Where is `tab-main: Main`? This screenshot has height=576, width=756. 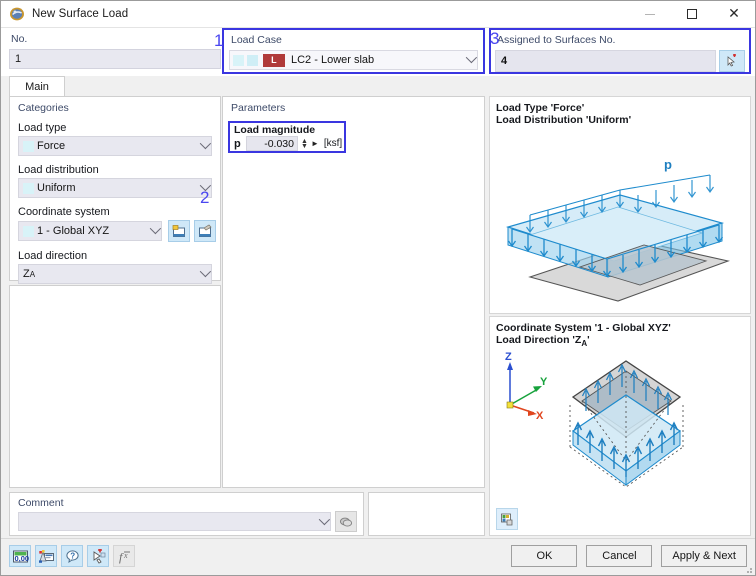 tab-main: Main is located at coordinates (37, 86).